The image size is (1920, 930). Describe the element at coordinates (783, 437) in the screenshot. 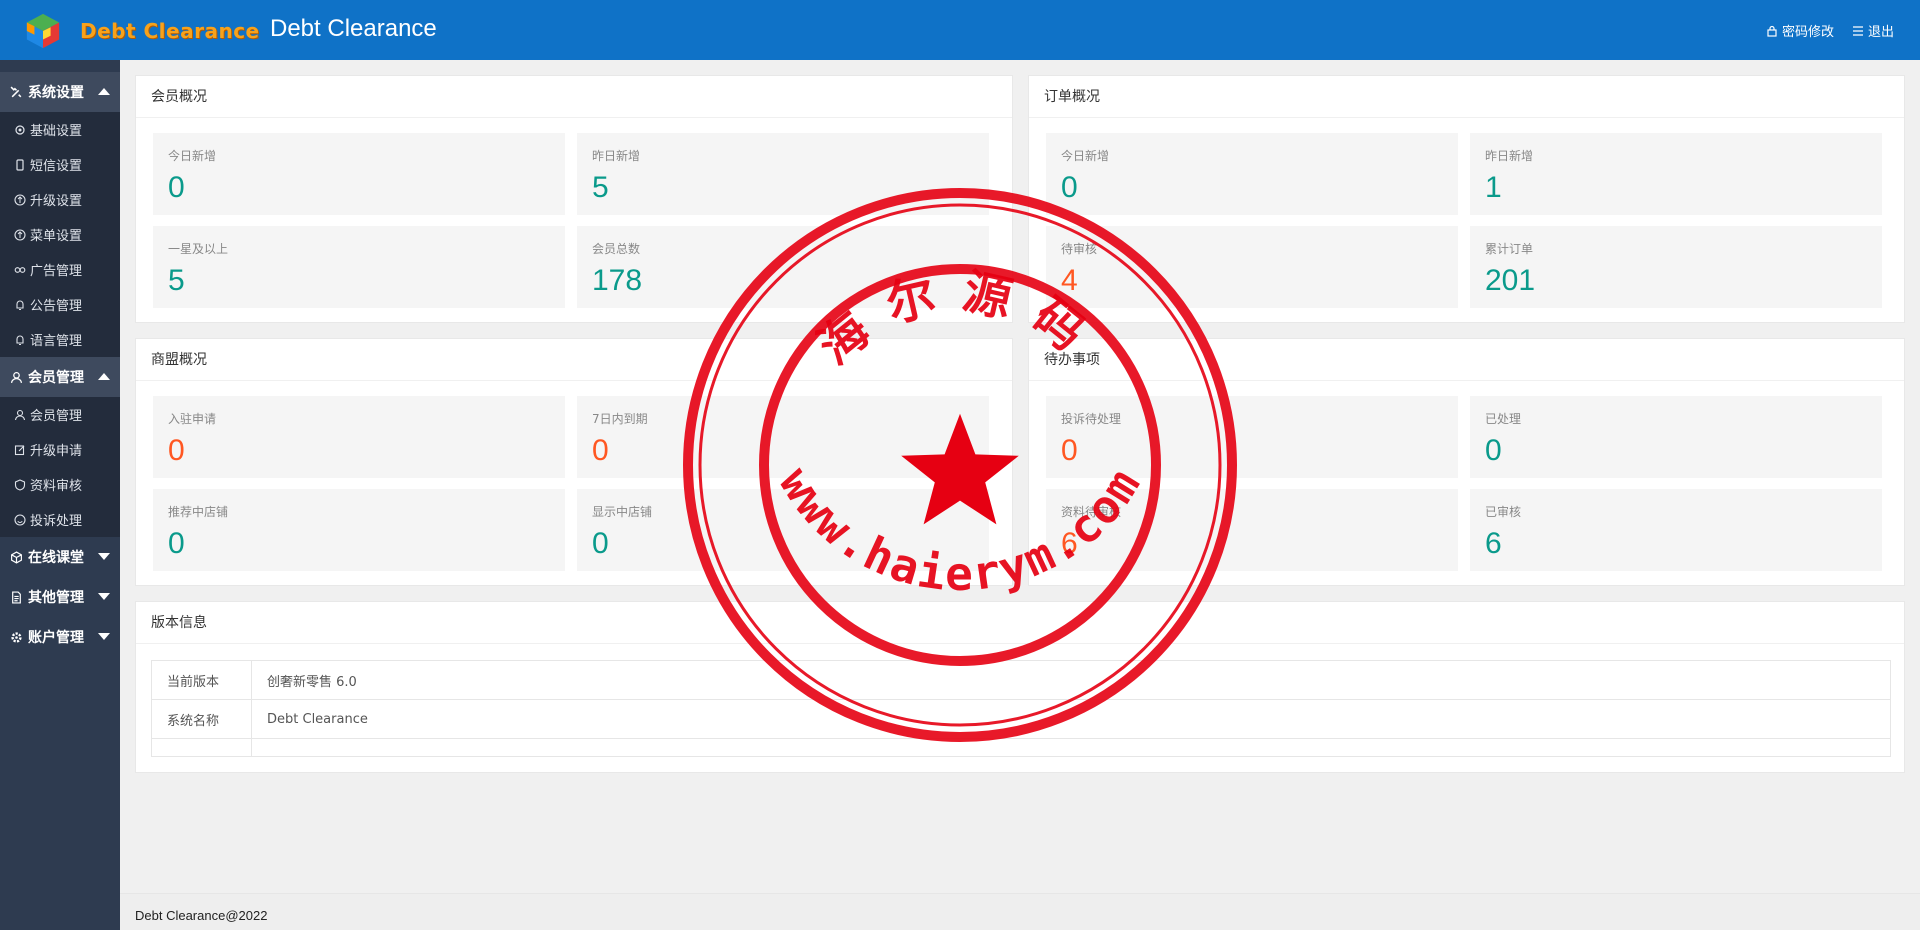

I see `stat-card: 7日内到期 0` at that location.